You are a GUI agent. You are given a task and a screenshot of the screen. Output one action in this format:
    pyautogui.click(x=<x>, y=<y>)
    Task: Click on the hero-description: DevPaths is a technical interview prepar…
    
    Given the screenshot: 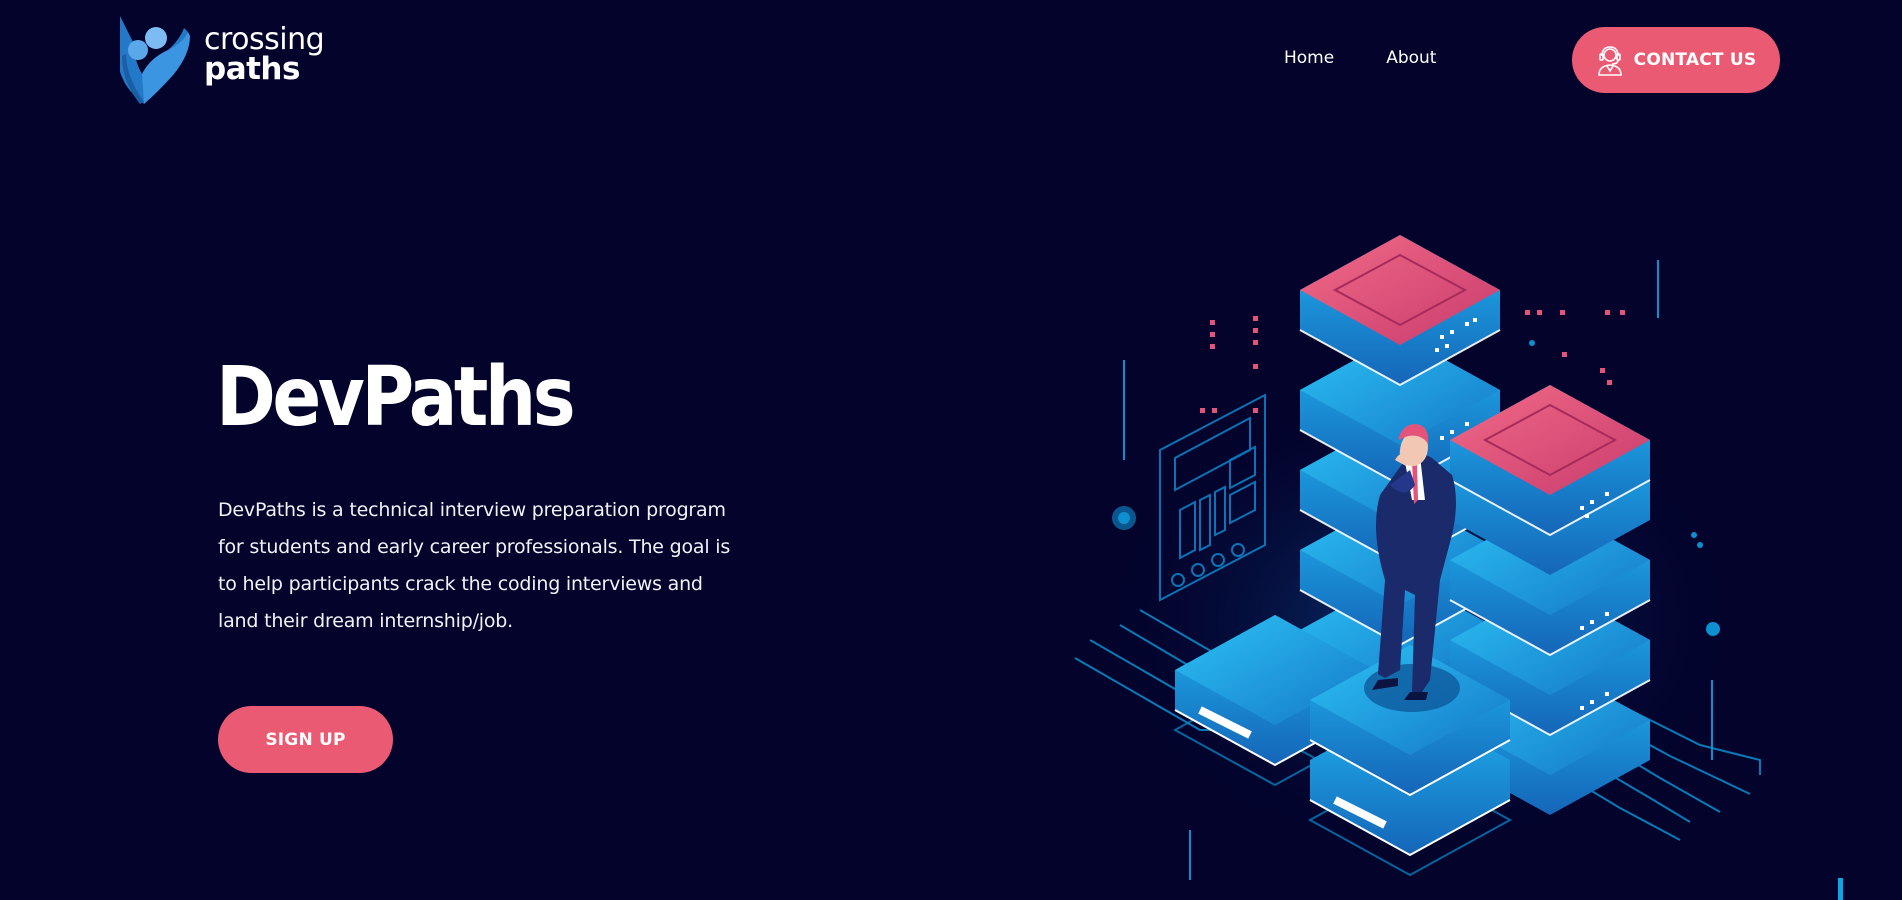 What is the action you would take?
    pyautogui.click(x=474, y=565)
    